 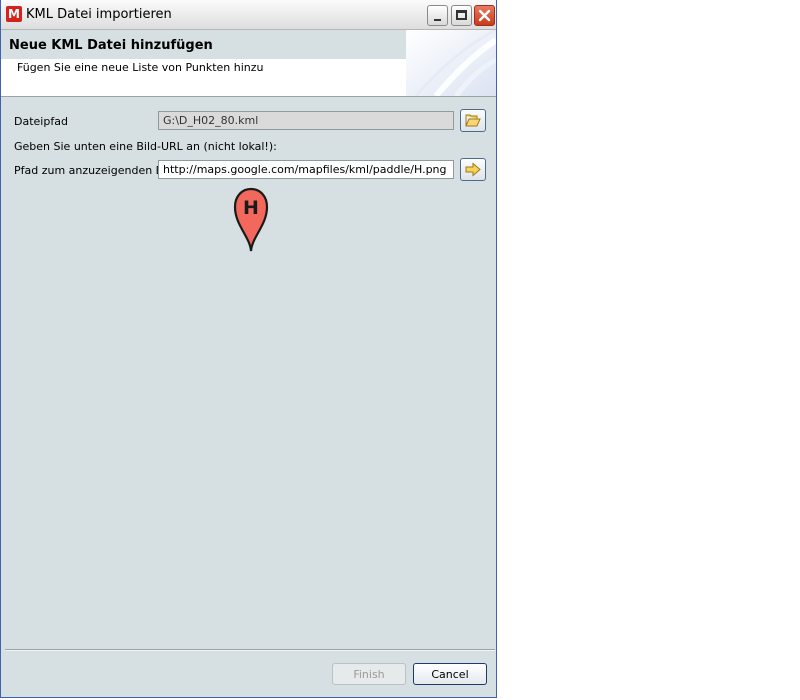 I want to click on header-decoration, so click(x=451, y=63).